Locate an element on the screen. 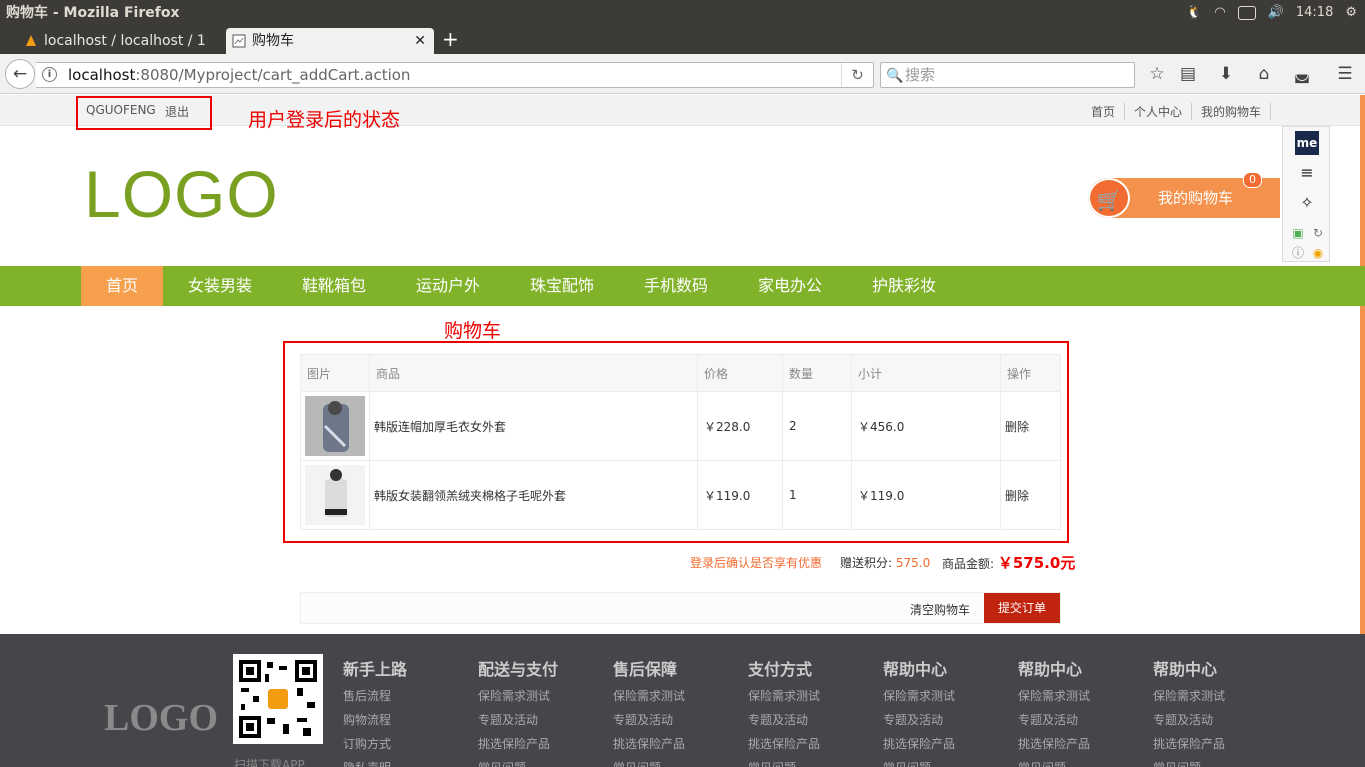 The height and width of the screenshot is (767, 1365). col-product: 商品 is located at coordinates (533, 373).